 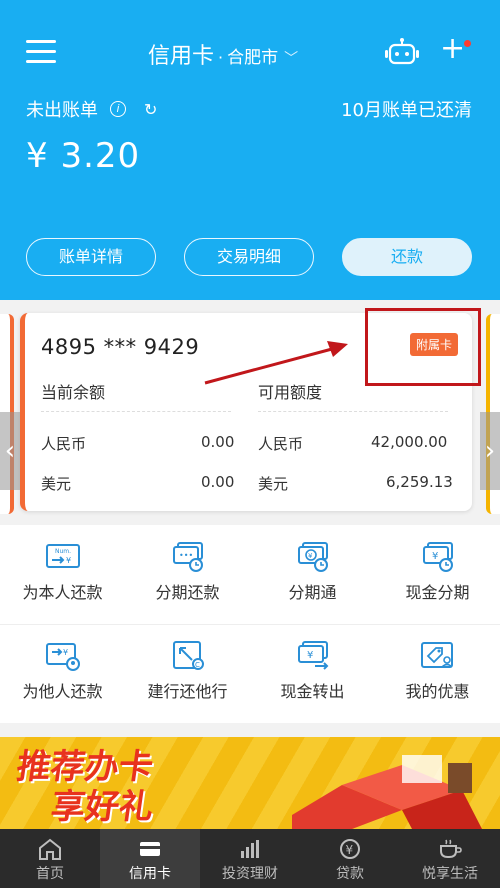 What do you see at coordinates (273, 484) in the screenshot?
I see `credit-currency-usd: 美元` at bounding box center [273, 484].